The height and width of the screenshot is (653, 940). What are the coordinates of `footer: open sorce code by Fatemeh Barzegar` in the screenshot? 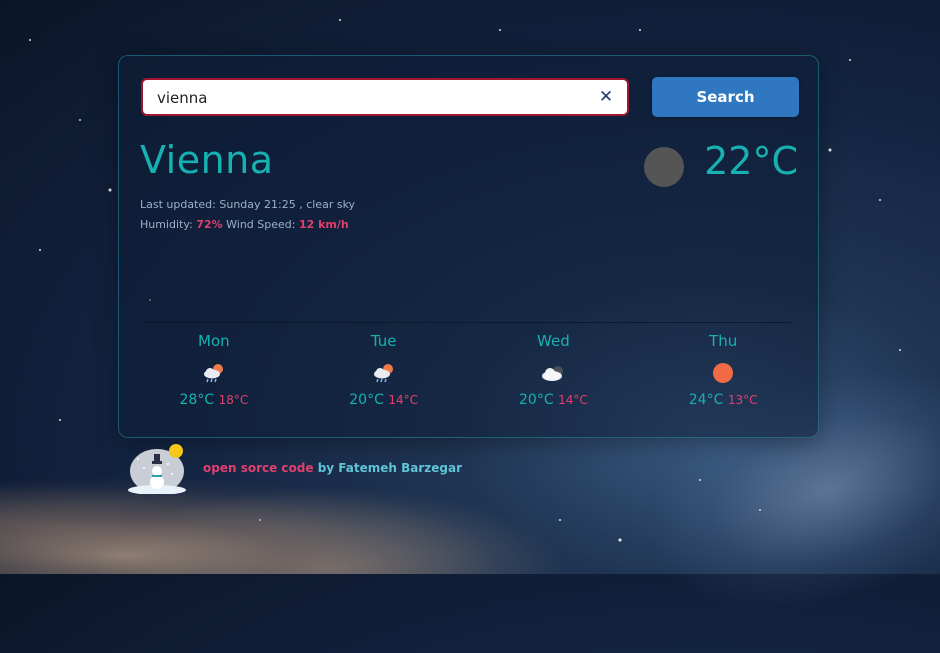 It's located at (328, 469).